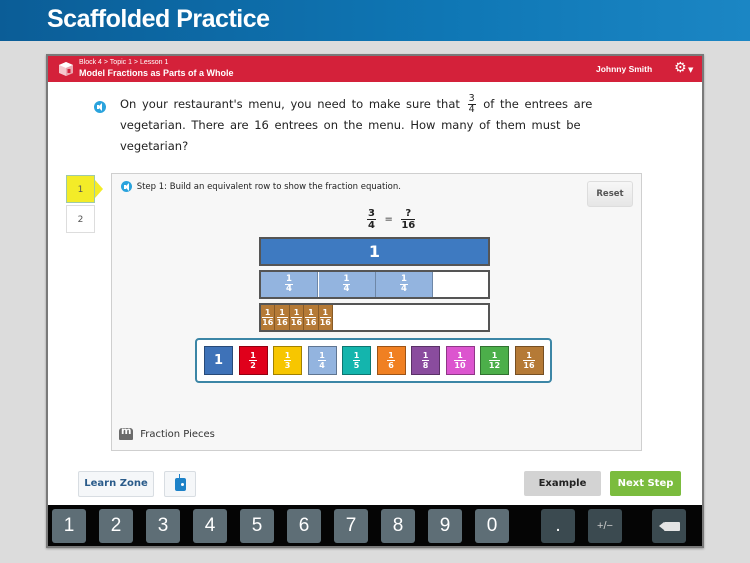 The height and width of the screenshot is (563, 750). What do you see at coordinates (605, 526) in the screenshot?
I see `key-plus-minus: +/−` at bounding box center [605, 526].